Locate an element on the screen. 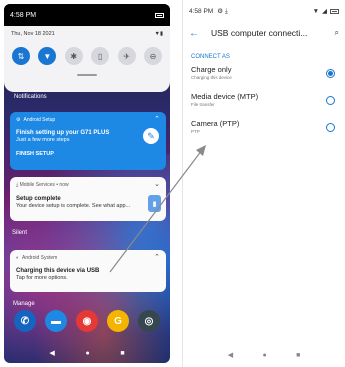 The height and width of the screenshot is (367, 345). notifications-header: Notifications is located at coordinates (30, 97).